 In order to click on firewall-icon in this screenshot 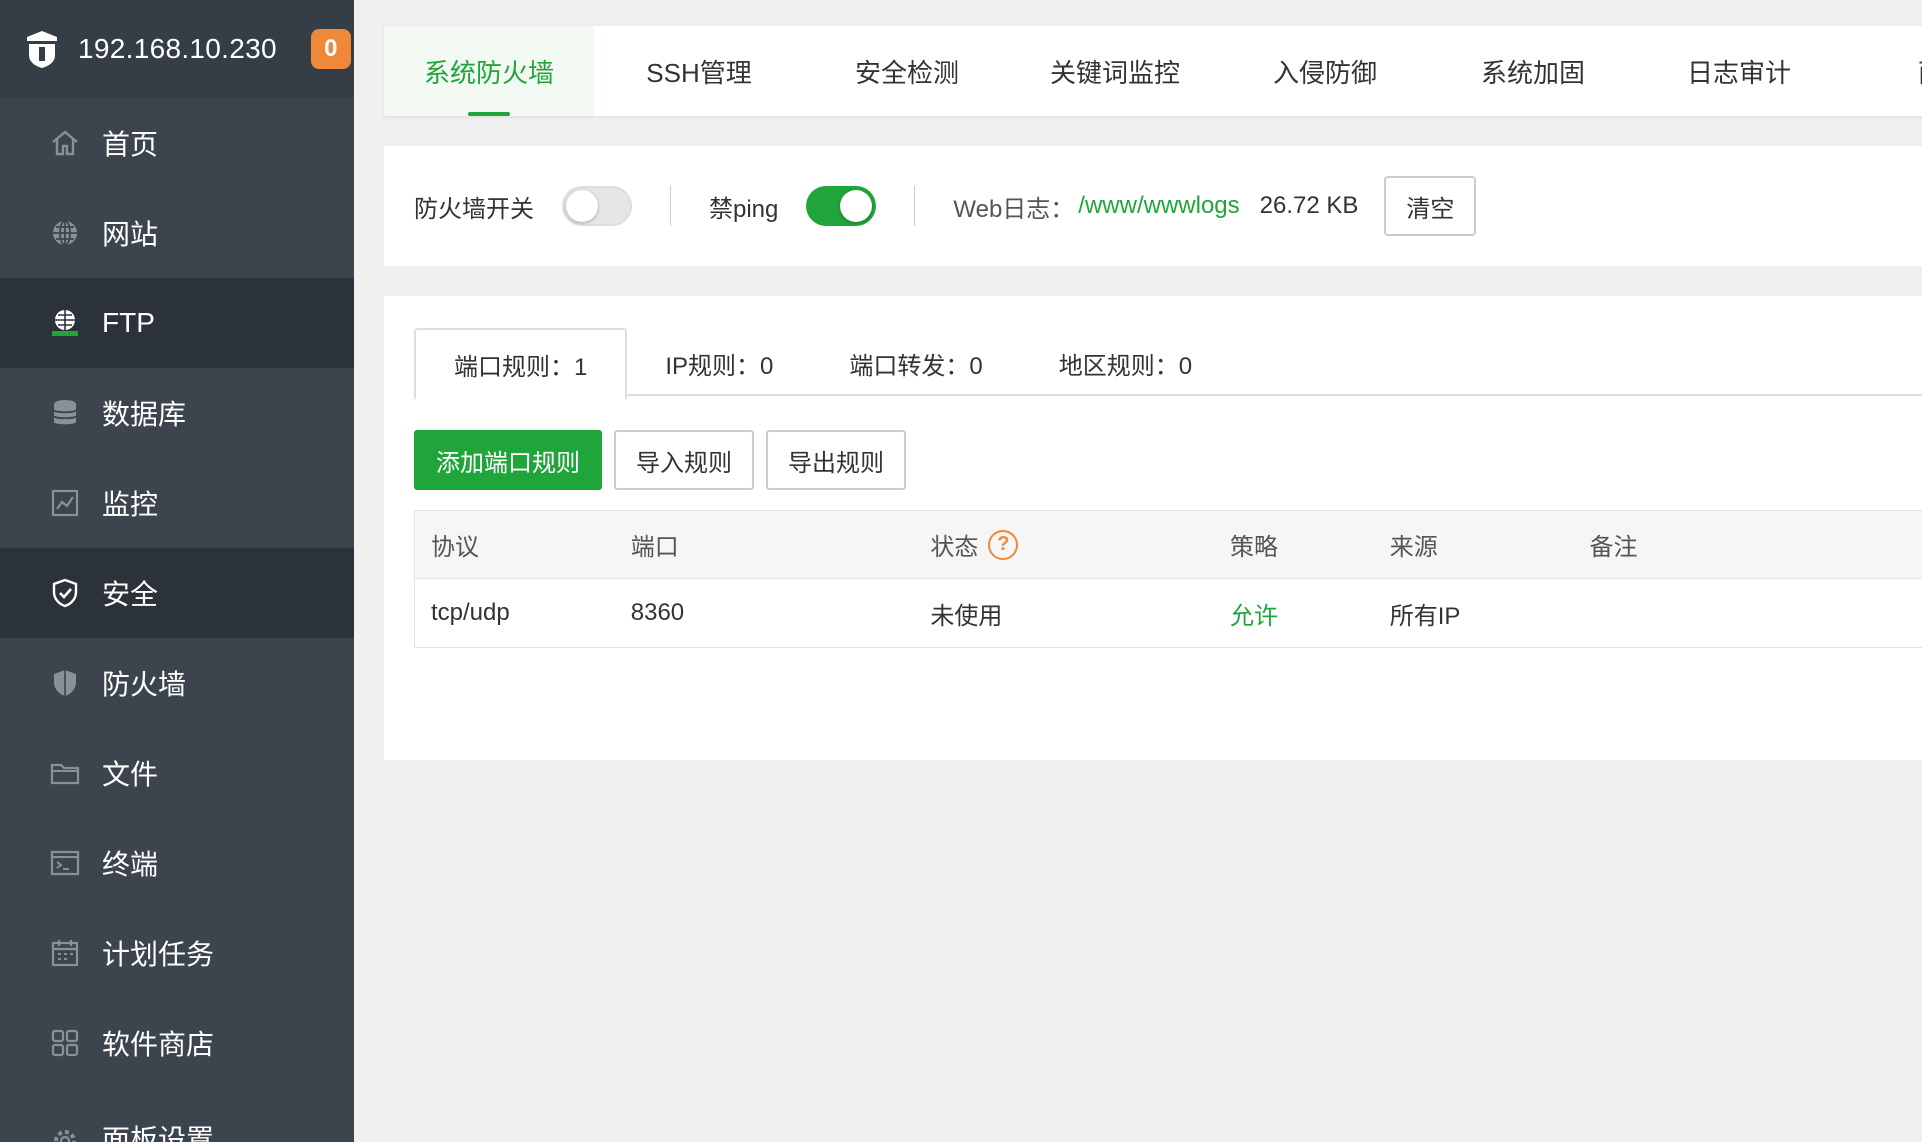, I will do `click(65, 683)`.